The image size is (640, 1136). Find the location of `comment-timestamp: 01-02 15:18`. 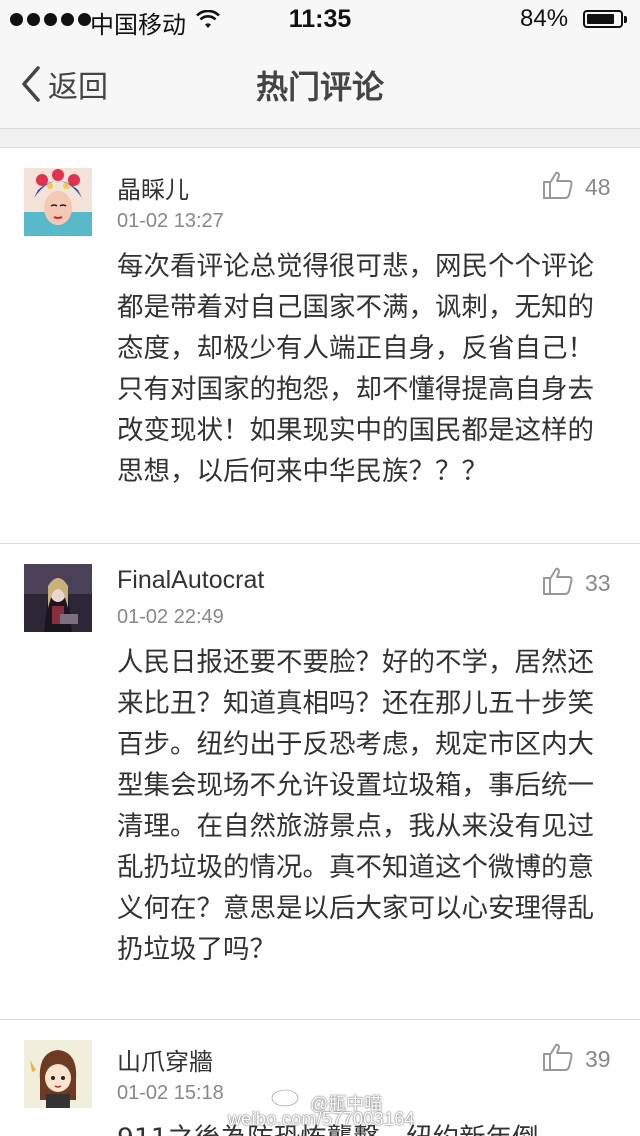

comment-timestamp: 01-02 15:18 is located at coordinates (170, 1093).